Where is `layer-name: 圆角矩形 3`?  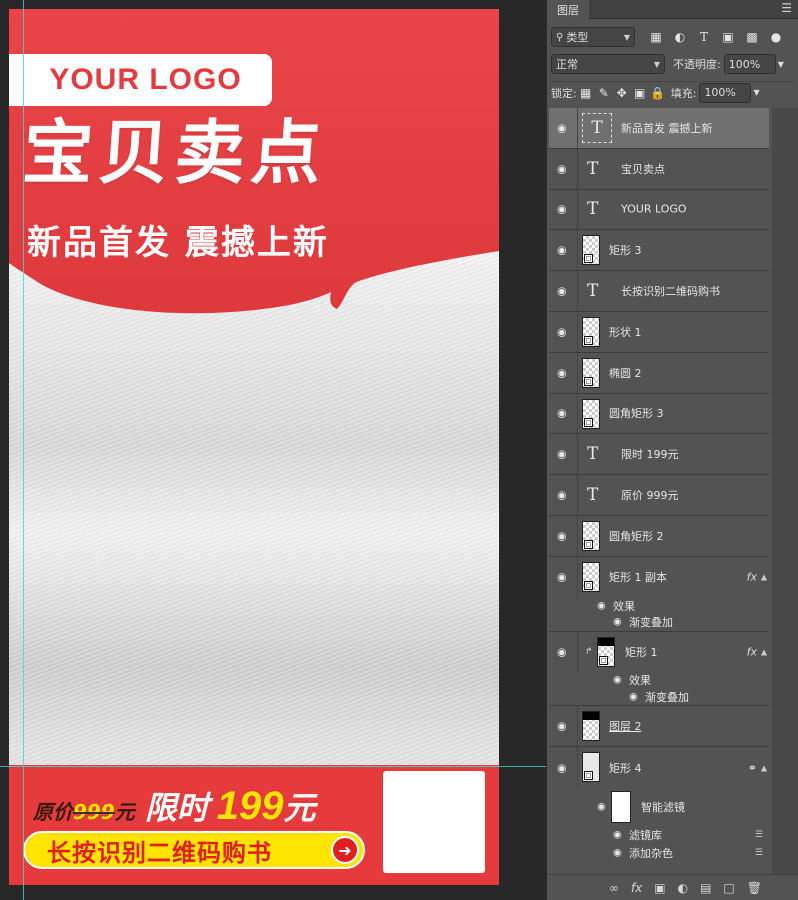
layer-name: 圆角矩形 3 is located at coordinates (636, 414).